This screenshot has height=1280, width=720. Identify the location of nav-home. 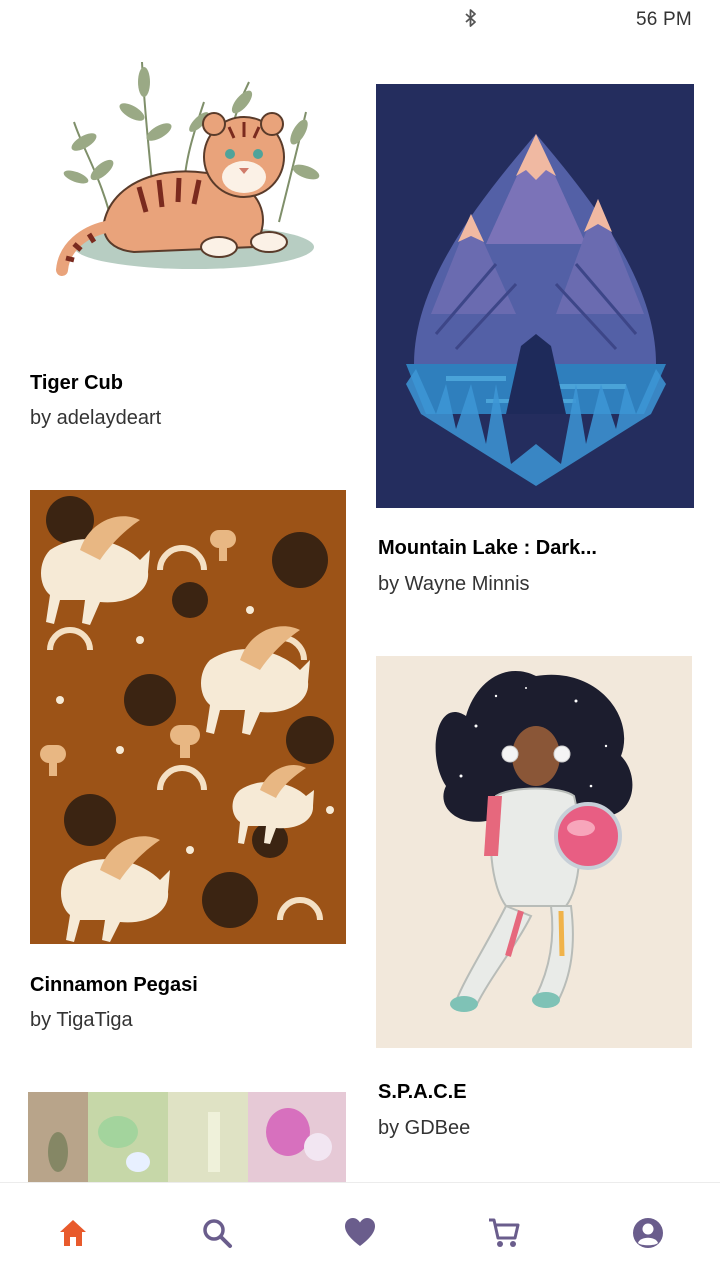
(73, 1233).